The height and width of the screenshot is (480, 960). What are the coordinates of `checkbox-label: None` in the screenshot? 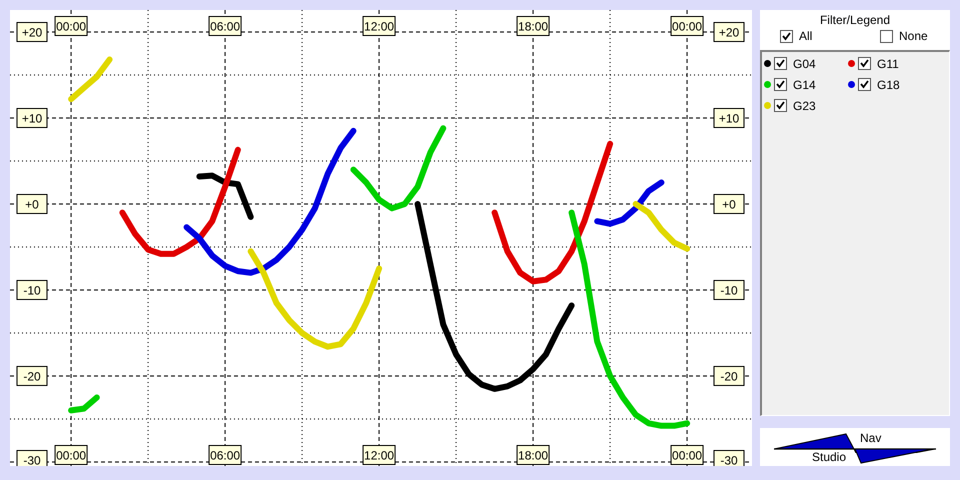 It's located at (913, 36).